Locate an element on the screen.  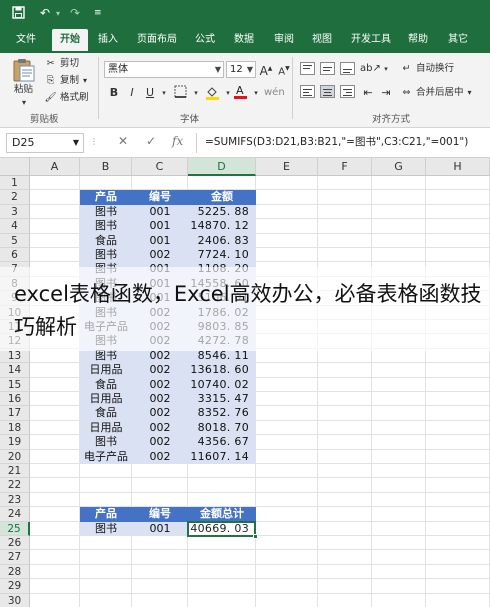
table-cell: 7724. 10 is located at coordinates (222, 255).